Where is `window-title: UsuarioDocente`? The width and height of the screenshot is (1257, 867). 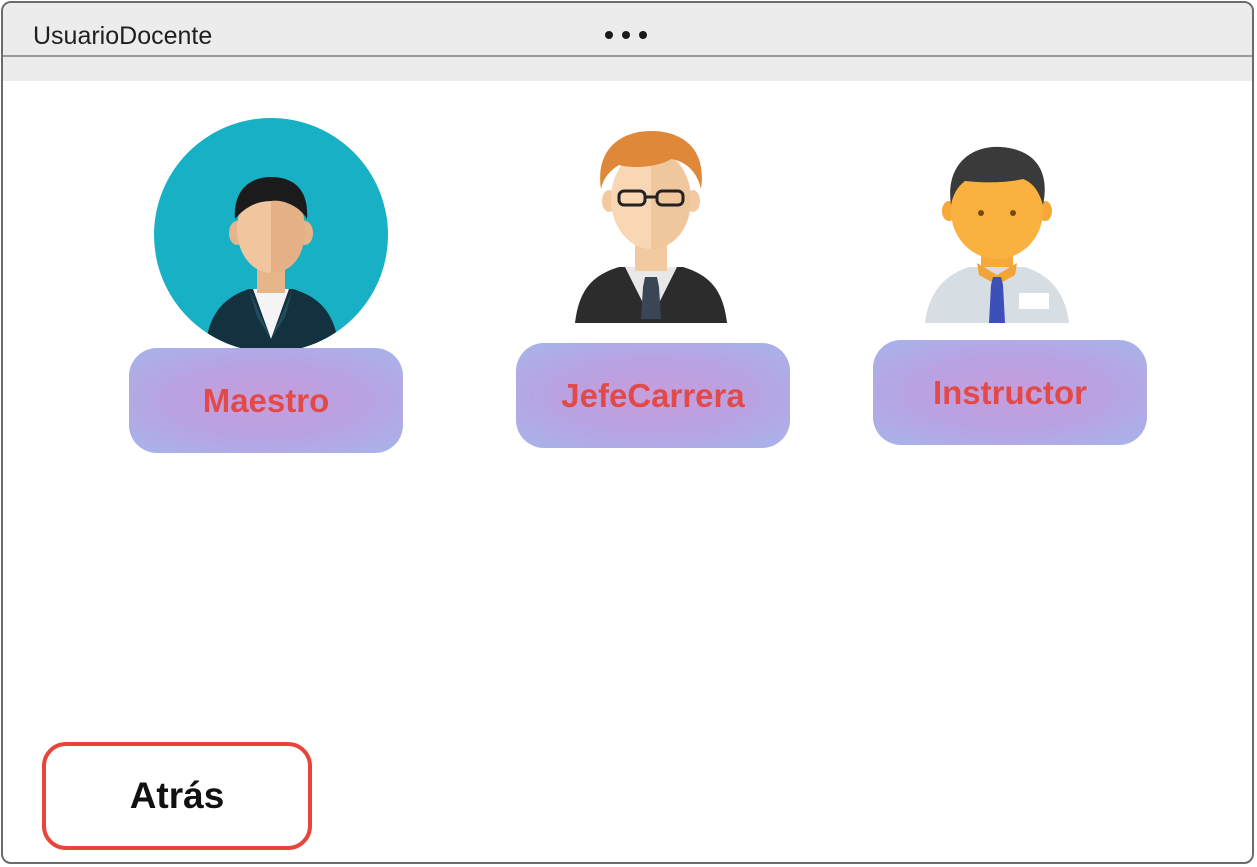
window-title: UsuarioDocente is located at coordinates (123, 36).